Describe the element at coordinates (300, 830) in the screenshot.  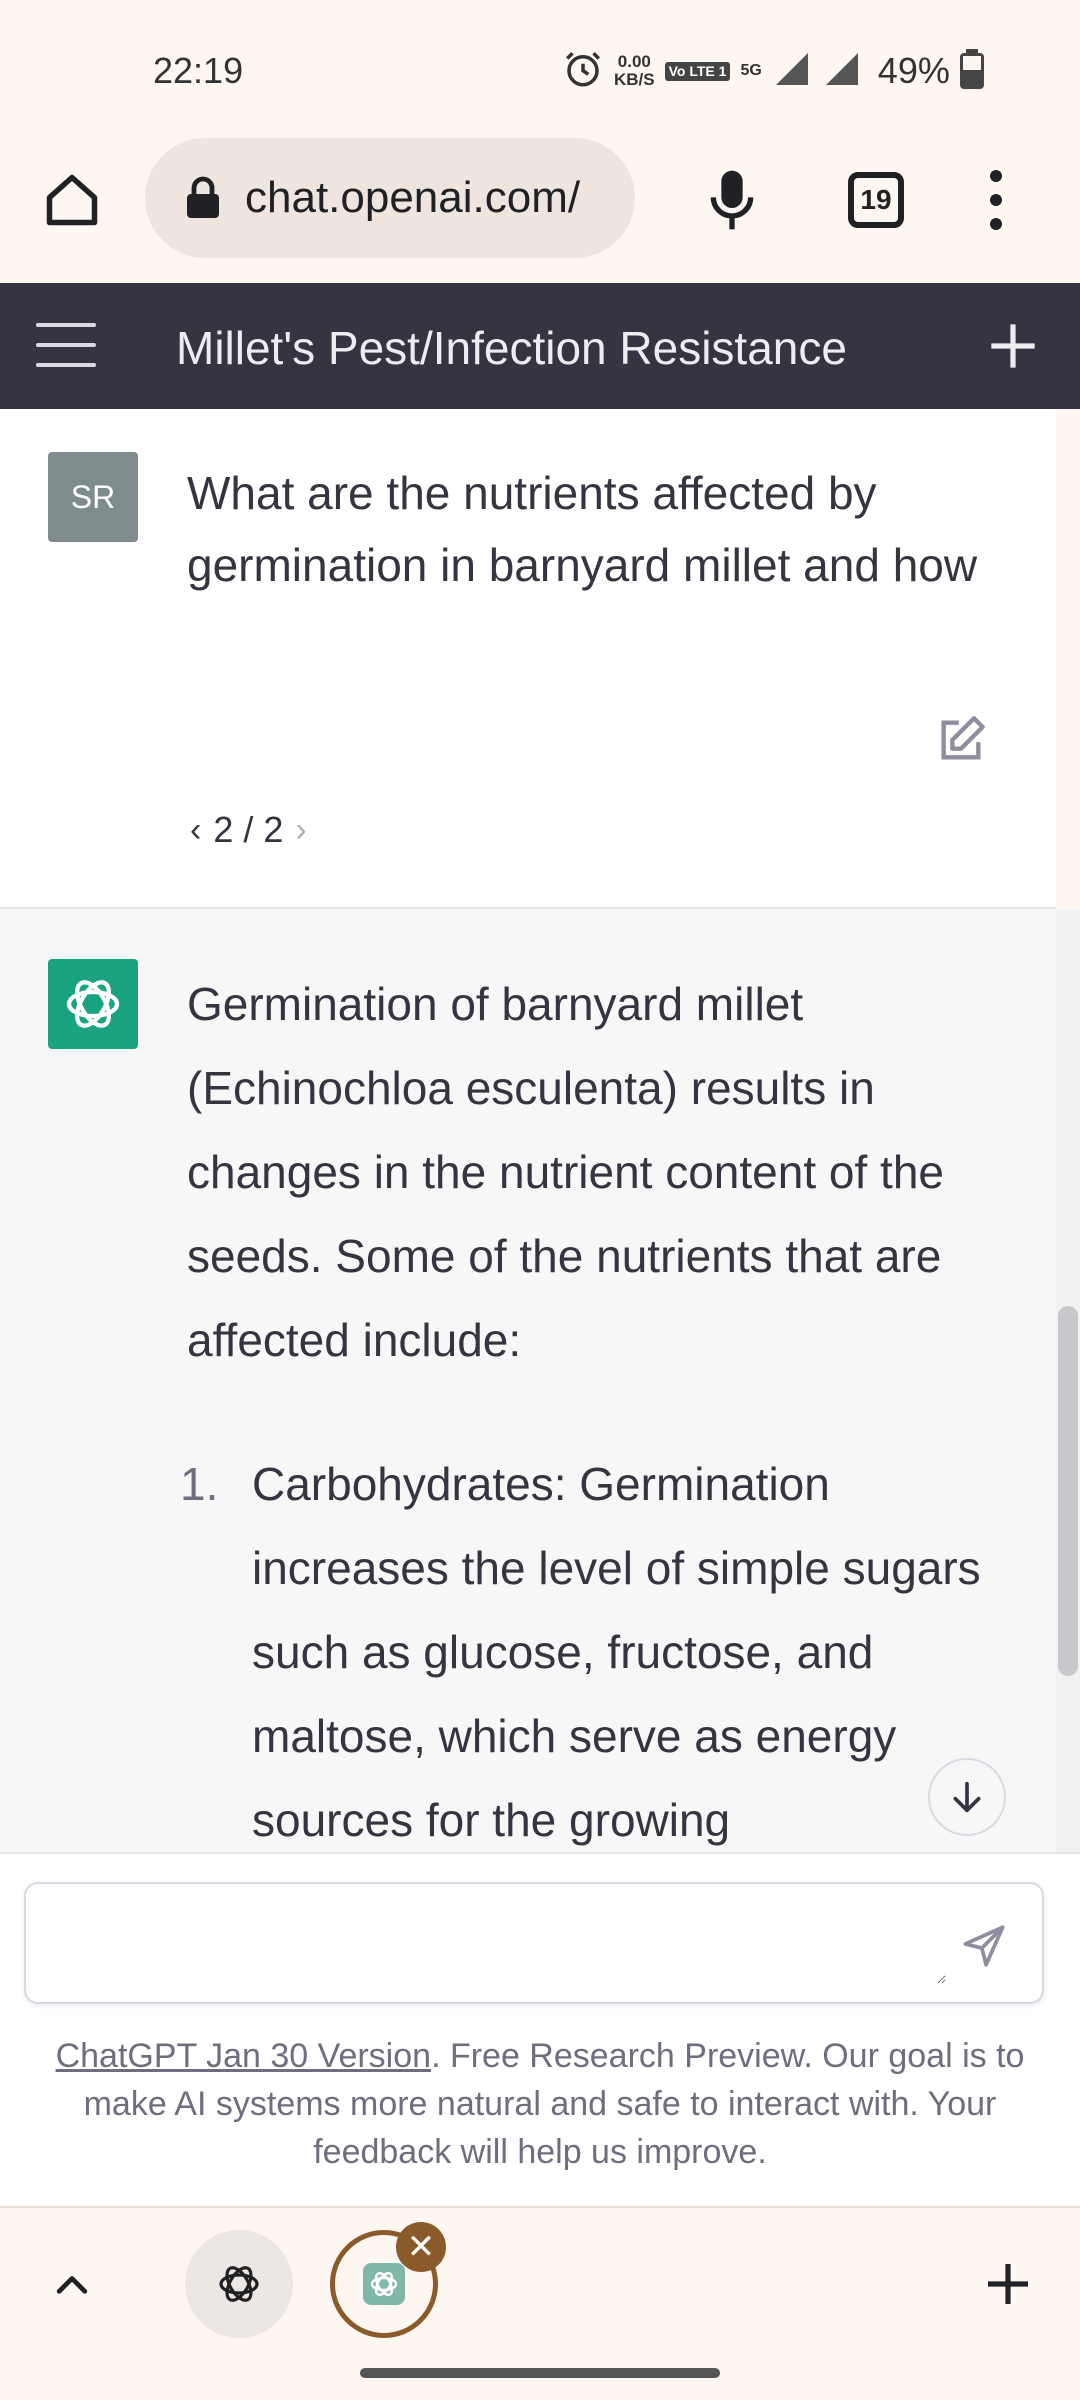
I see `next-response-button: ›` at that location.